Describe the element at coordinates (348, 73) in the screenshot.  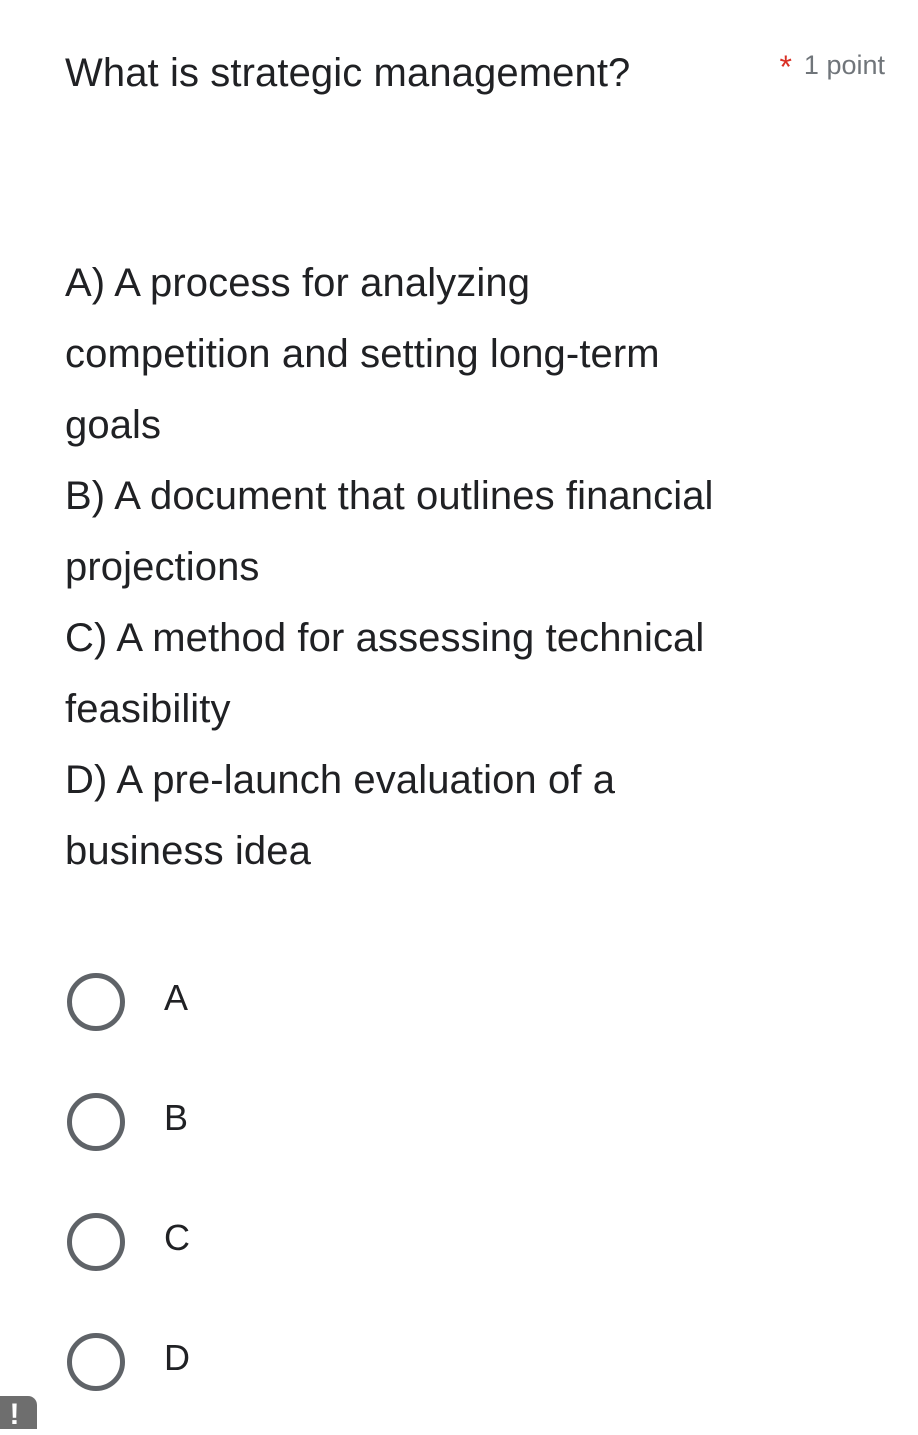
I see `question-title: What is strategic management?` at that location.